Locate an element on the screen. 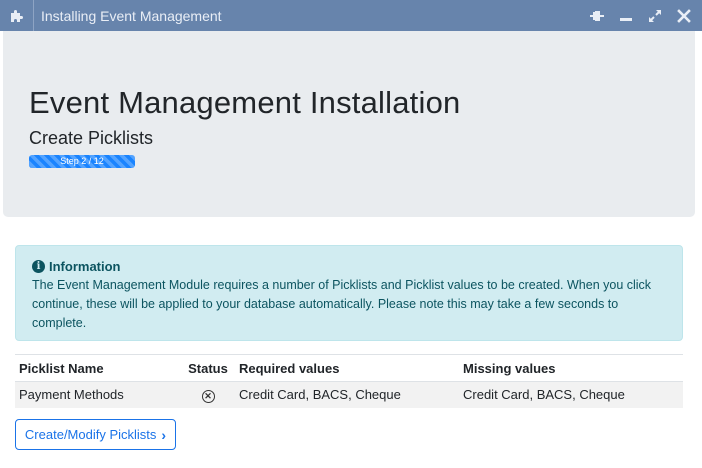 This screenshot has width=702, height=468. step-progress-bar: Step 2 / 12 is located at coordinates (82, 161).